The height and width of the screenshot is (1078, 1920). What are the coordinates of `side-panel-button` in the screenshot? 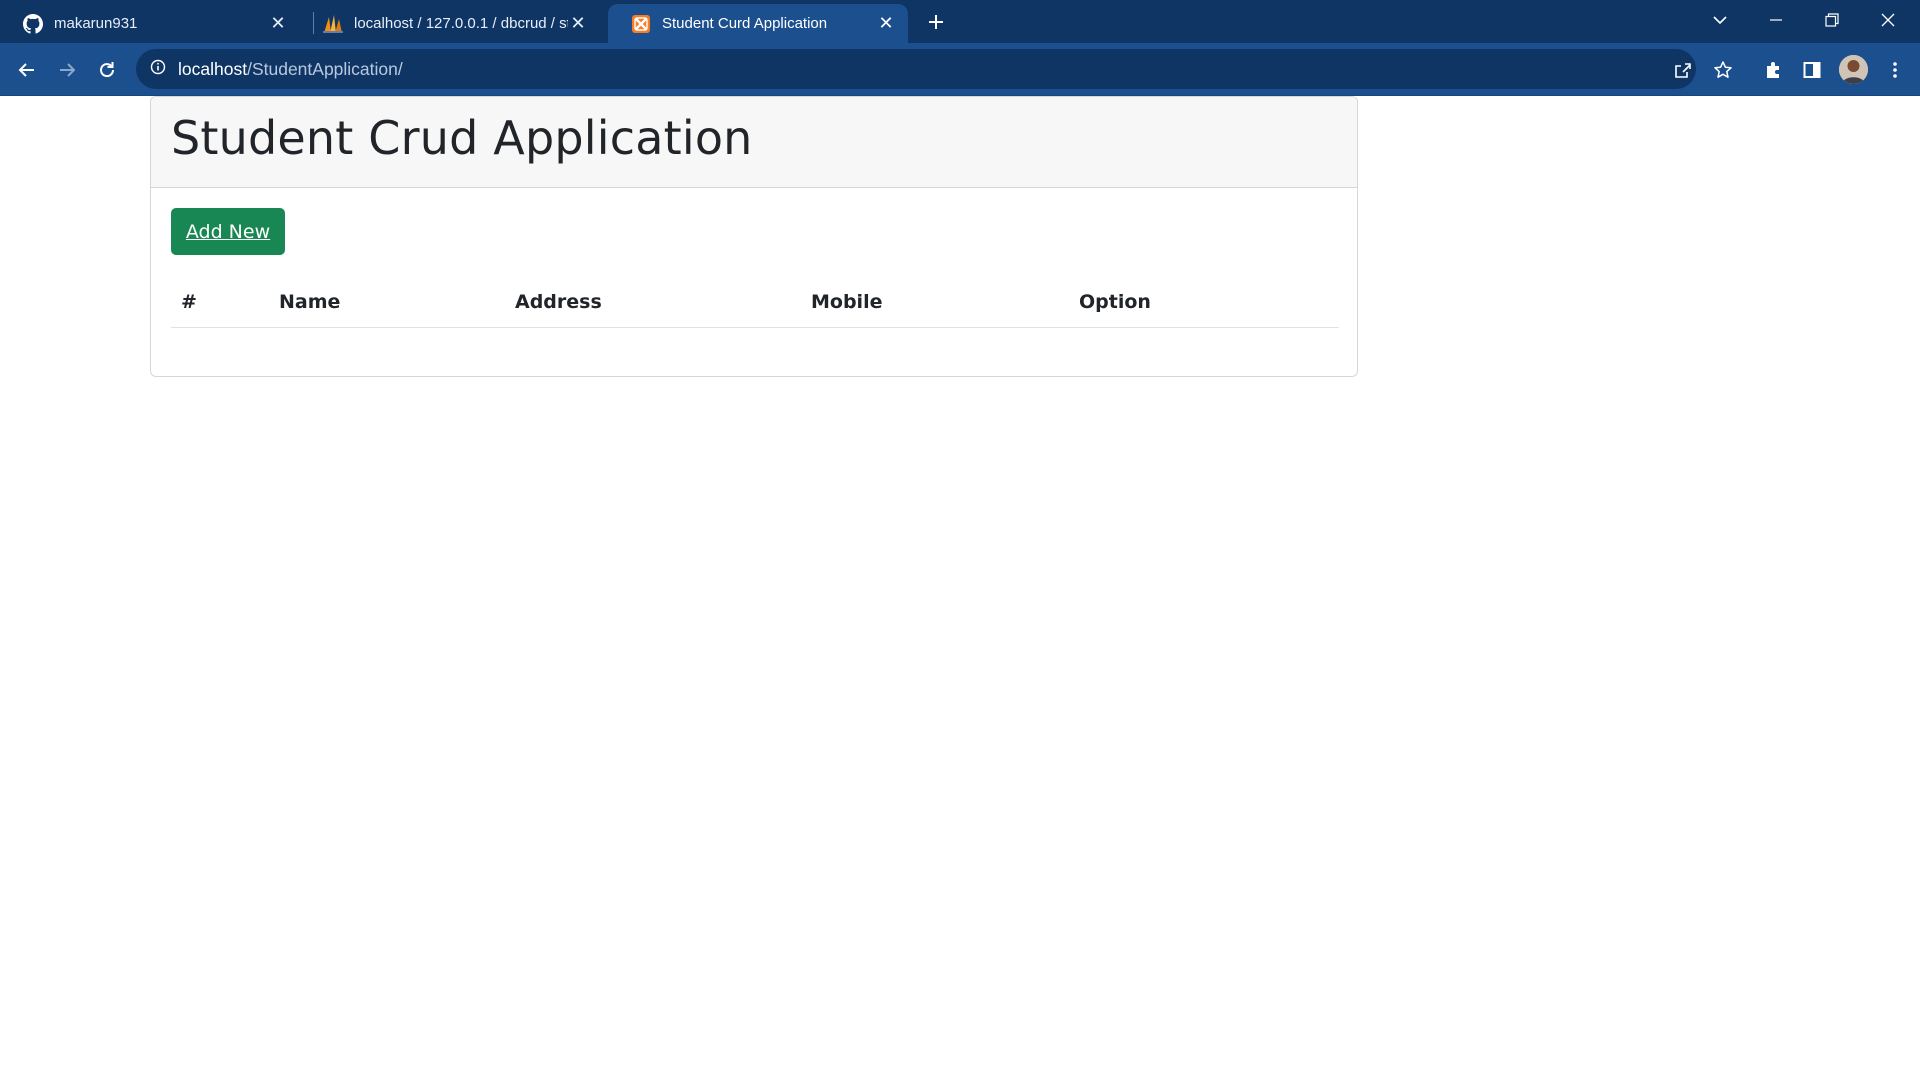 It's located at (1812, 70).